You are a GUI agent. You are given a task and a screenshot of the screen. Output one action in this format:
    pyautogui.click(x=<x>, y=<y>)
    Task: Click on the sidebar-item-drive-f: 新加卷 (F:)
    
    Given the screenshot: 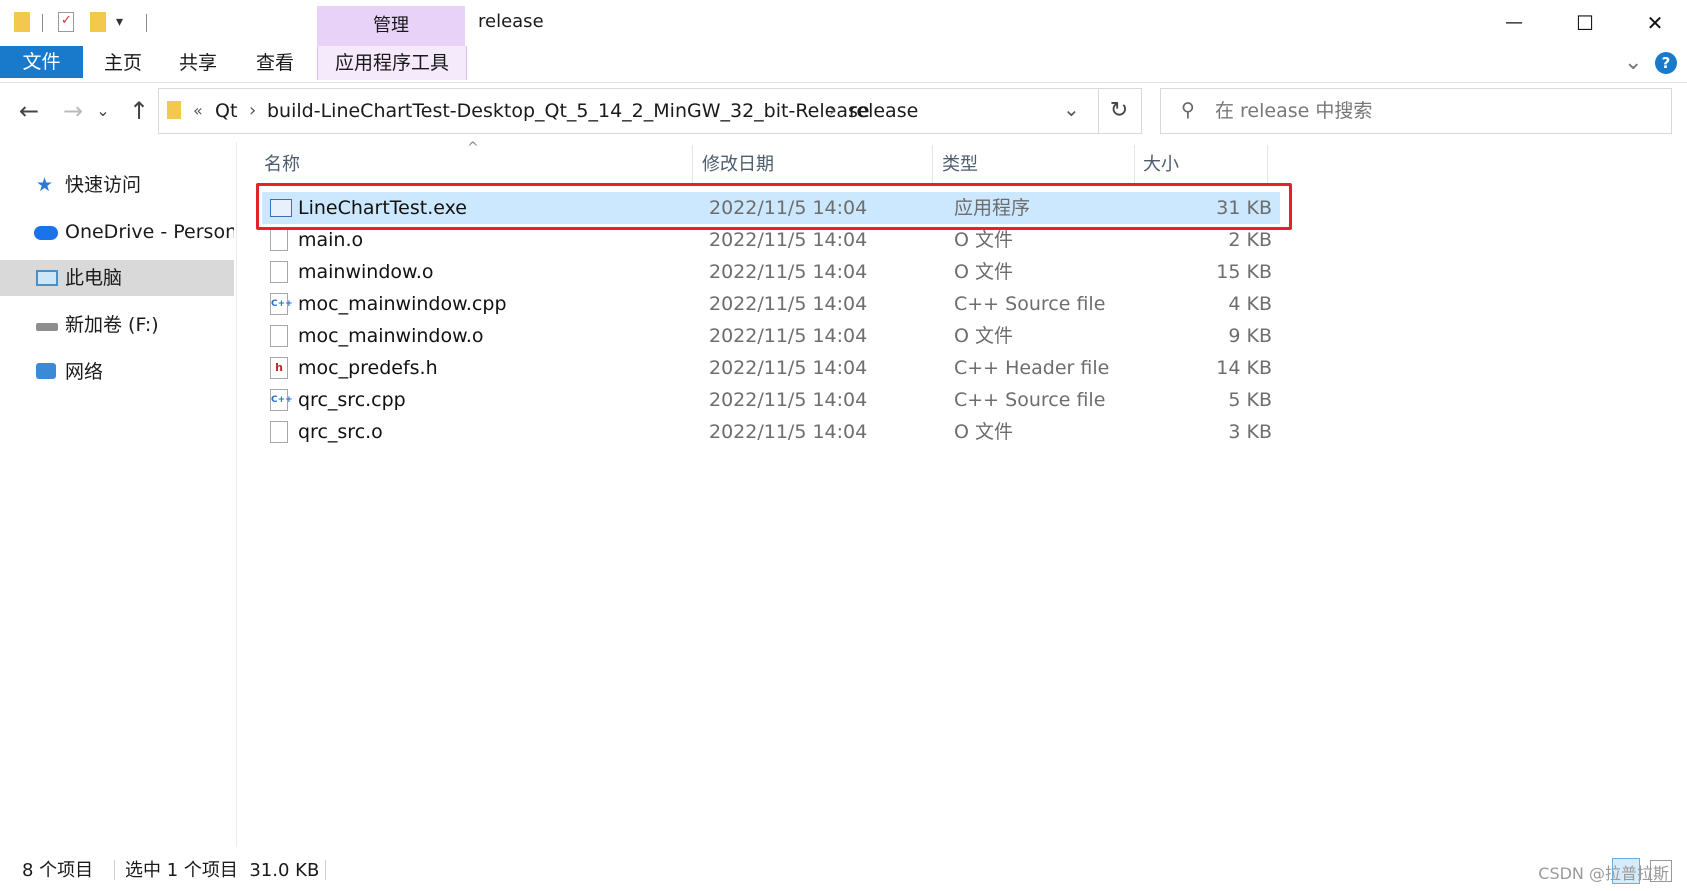 What is the action you would take?
    pyautogui.click(x=117, y=325)
    